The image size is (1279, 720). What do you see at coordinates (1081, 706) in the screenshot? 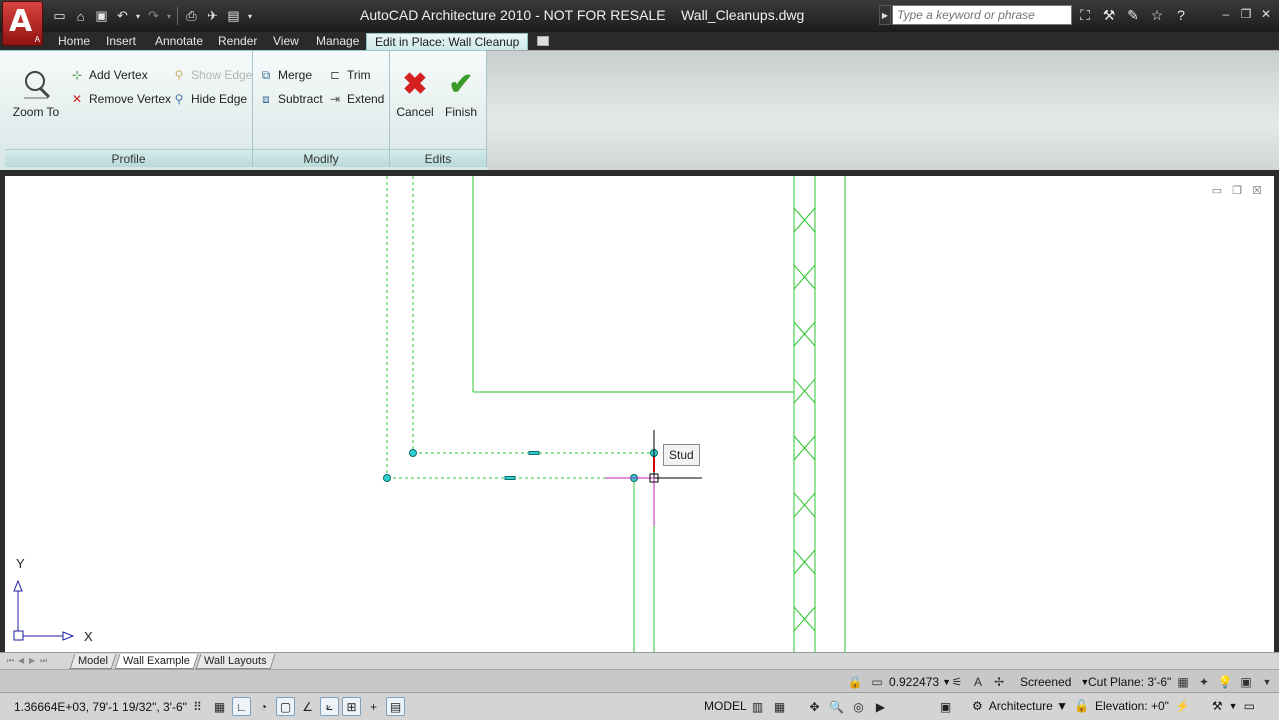
I see `toolbar-lock-icon: 🔓` at bounding box center [1081, 706].